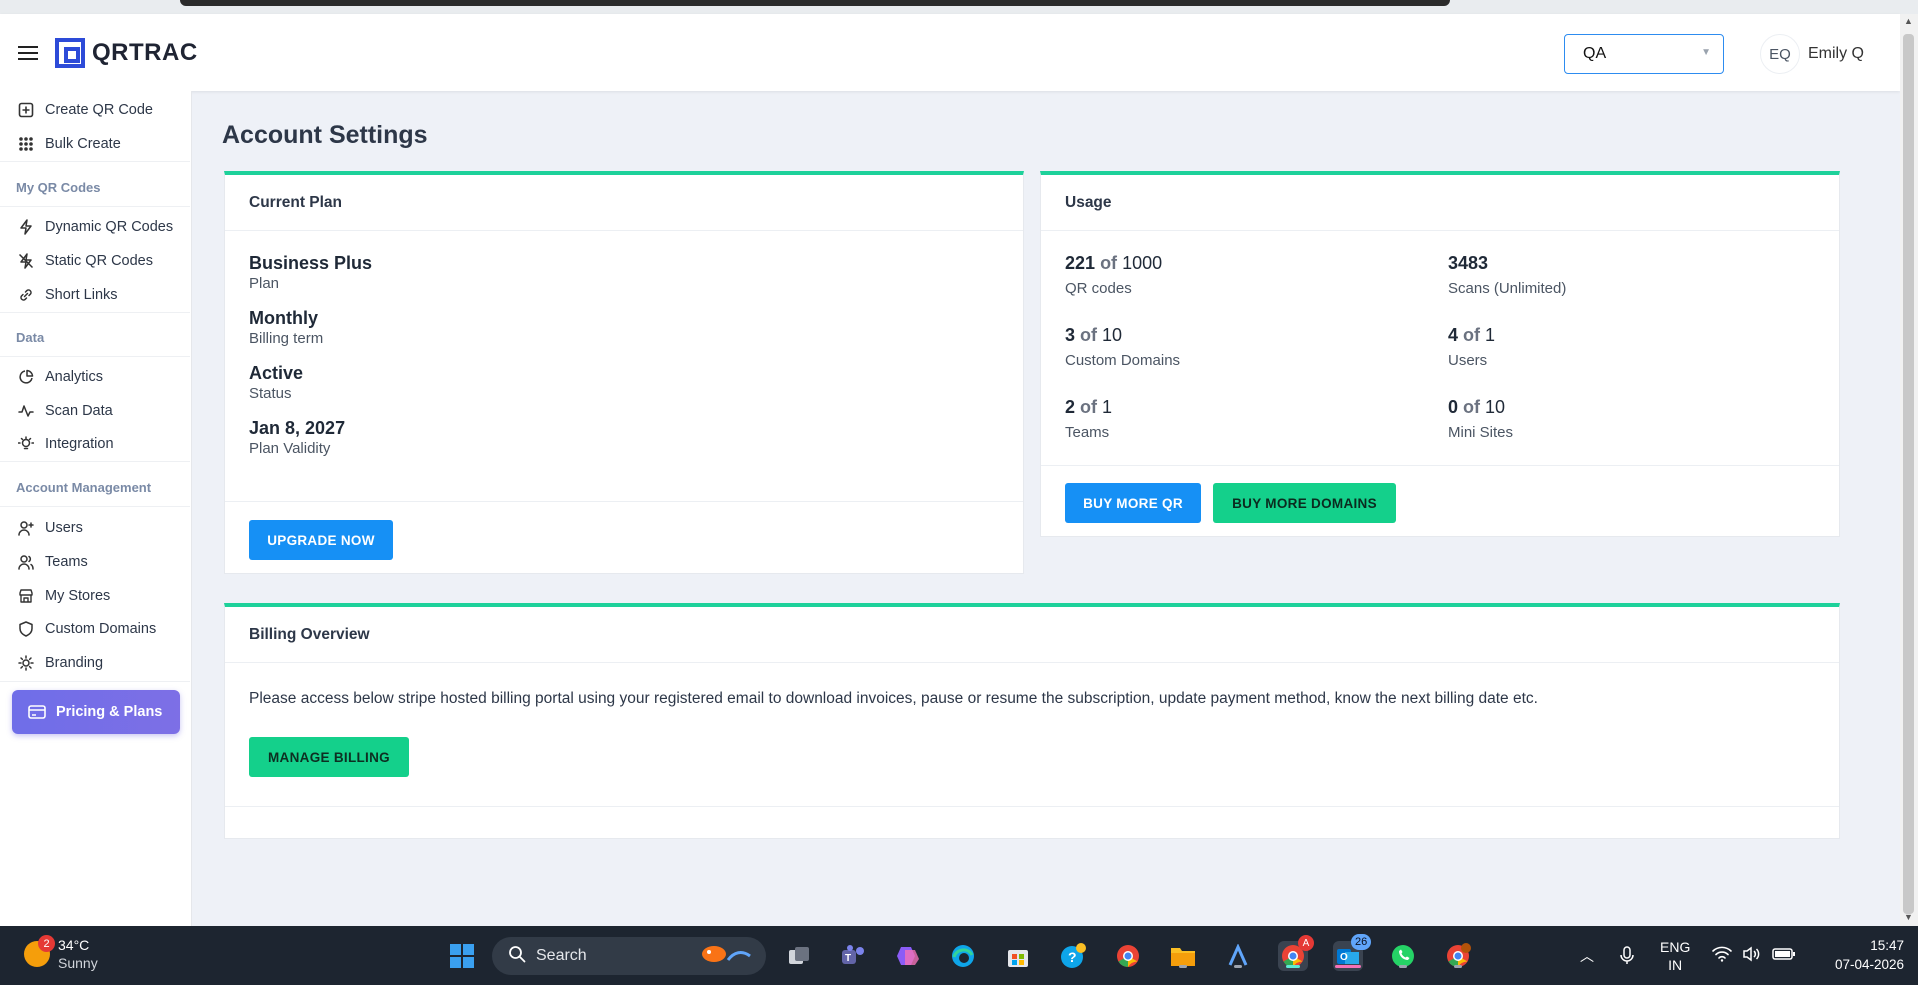 This screenshot has width=1918, height=985. Describe the element at coordinates (1857, 955) in the screenshot. I see `system-clock: 15:47 07-04-2026` at that location.